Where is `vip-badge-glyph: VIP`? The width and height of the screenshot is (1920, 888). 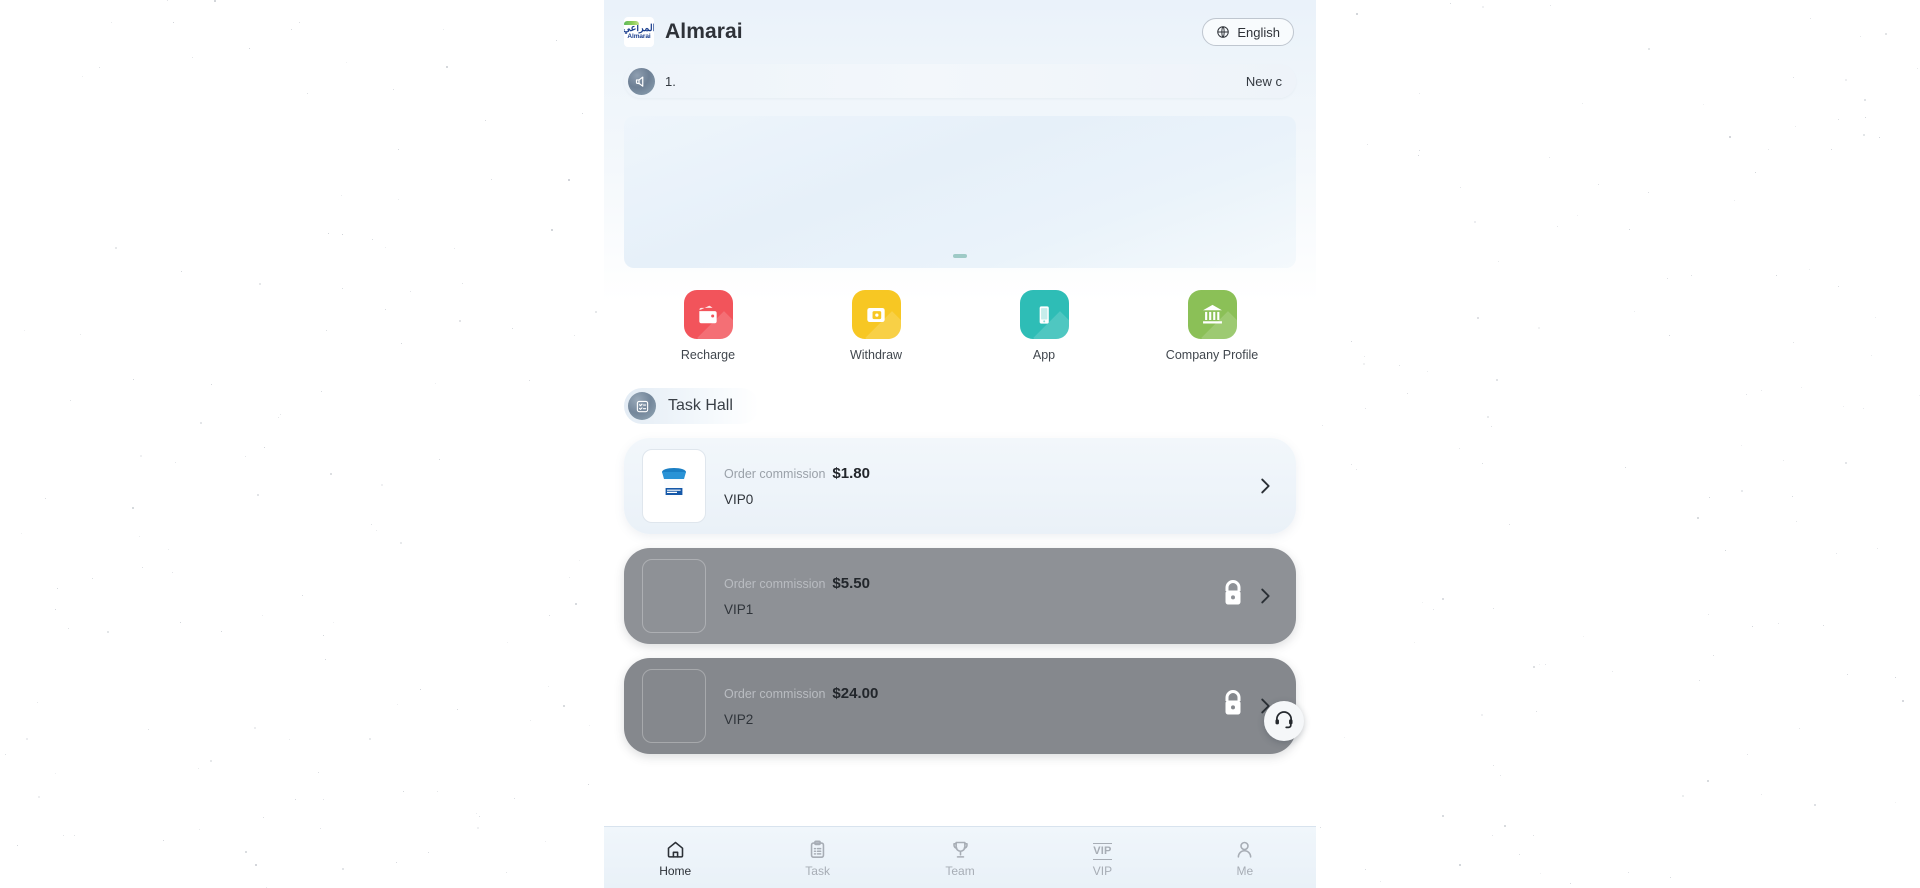 vip-badge-glyph: VIP is located at coordinates (1102, 851).